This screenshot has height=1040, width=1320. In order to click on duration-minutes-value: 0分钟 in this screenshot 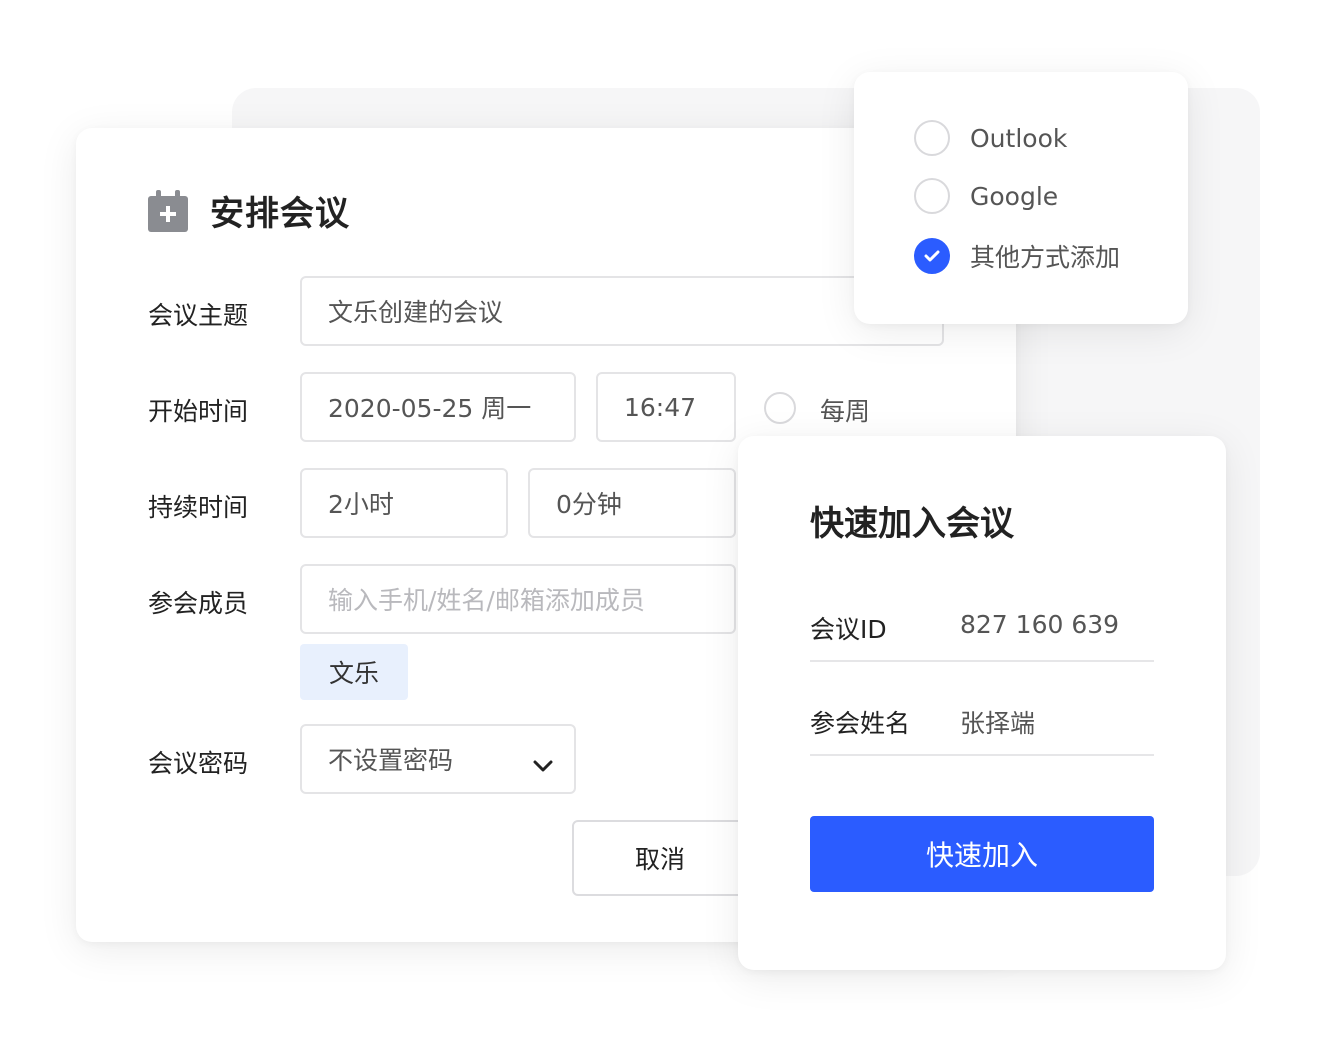, I will do `click(589, 504)`.